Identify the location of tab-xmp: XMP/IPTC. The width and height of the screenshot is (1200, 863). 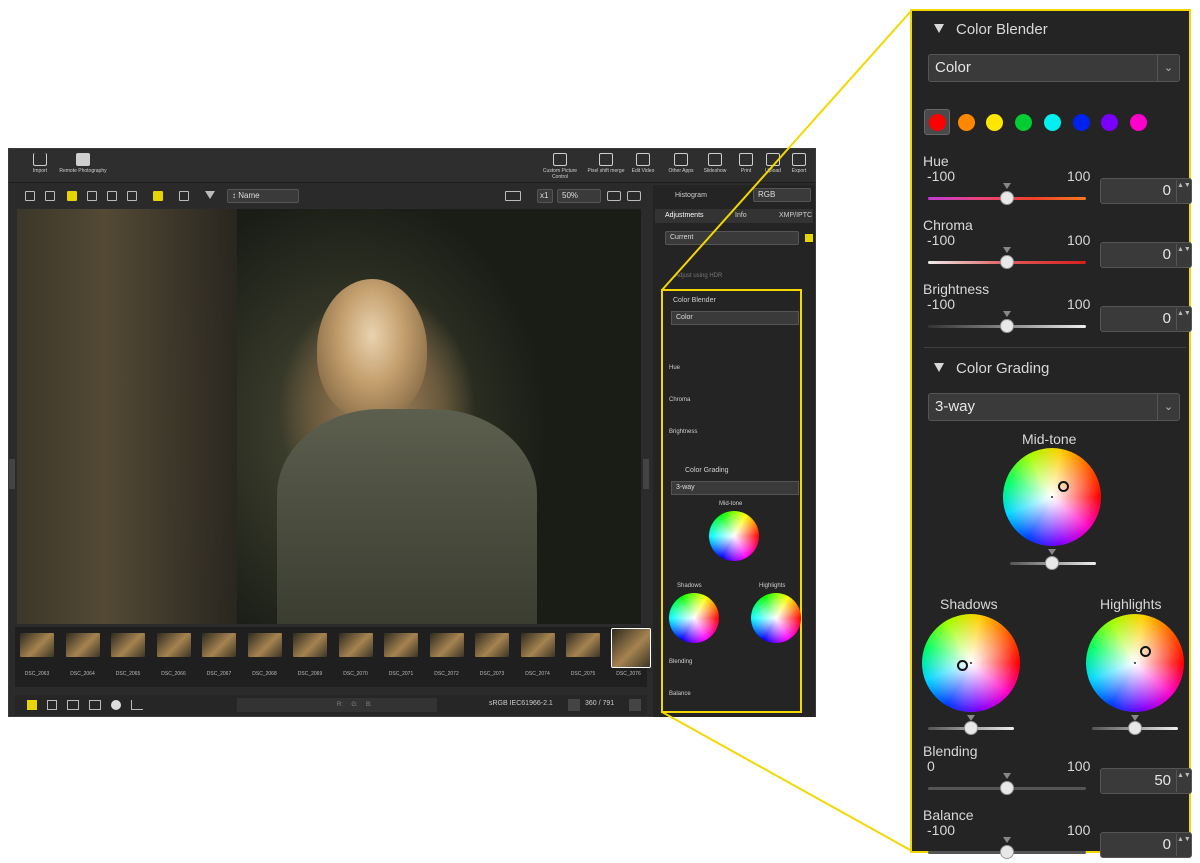
(795, 215).